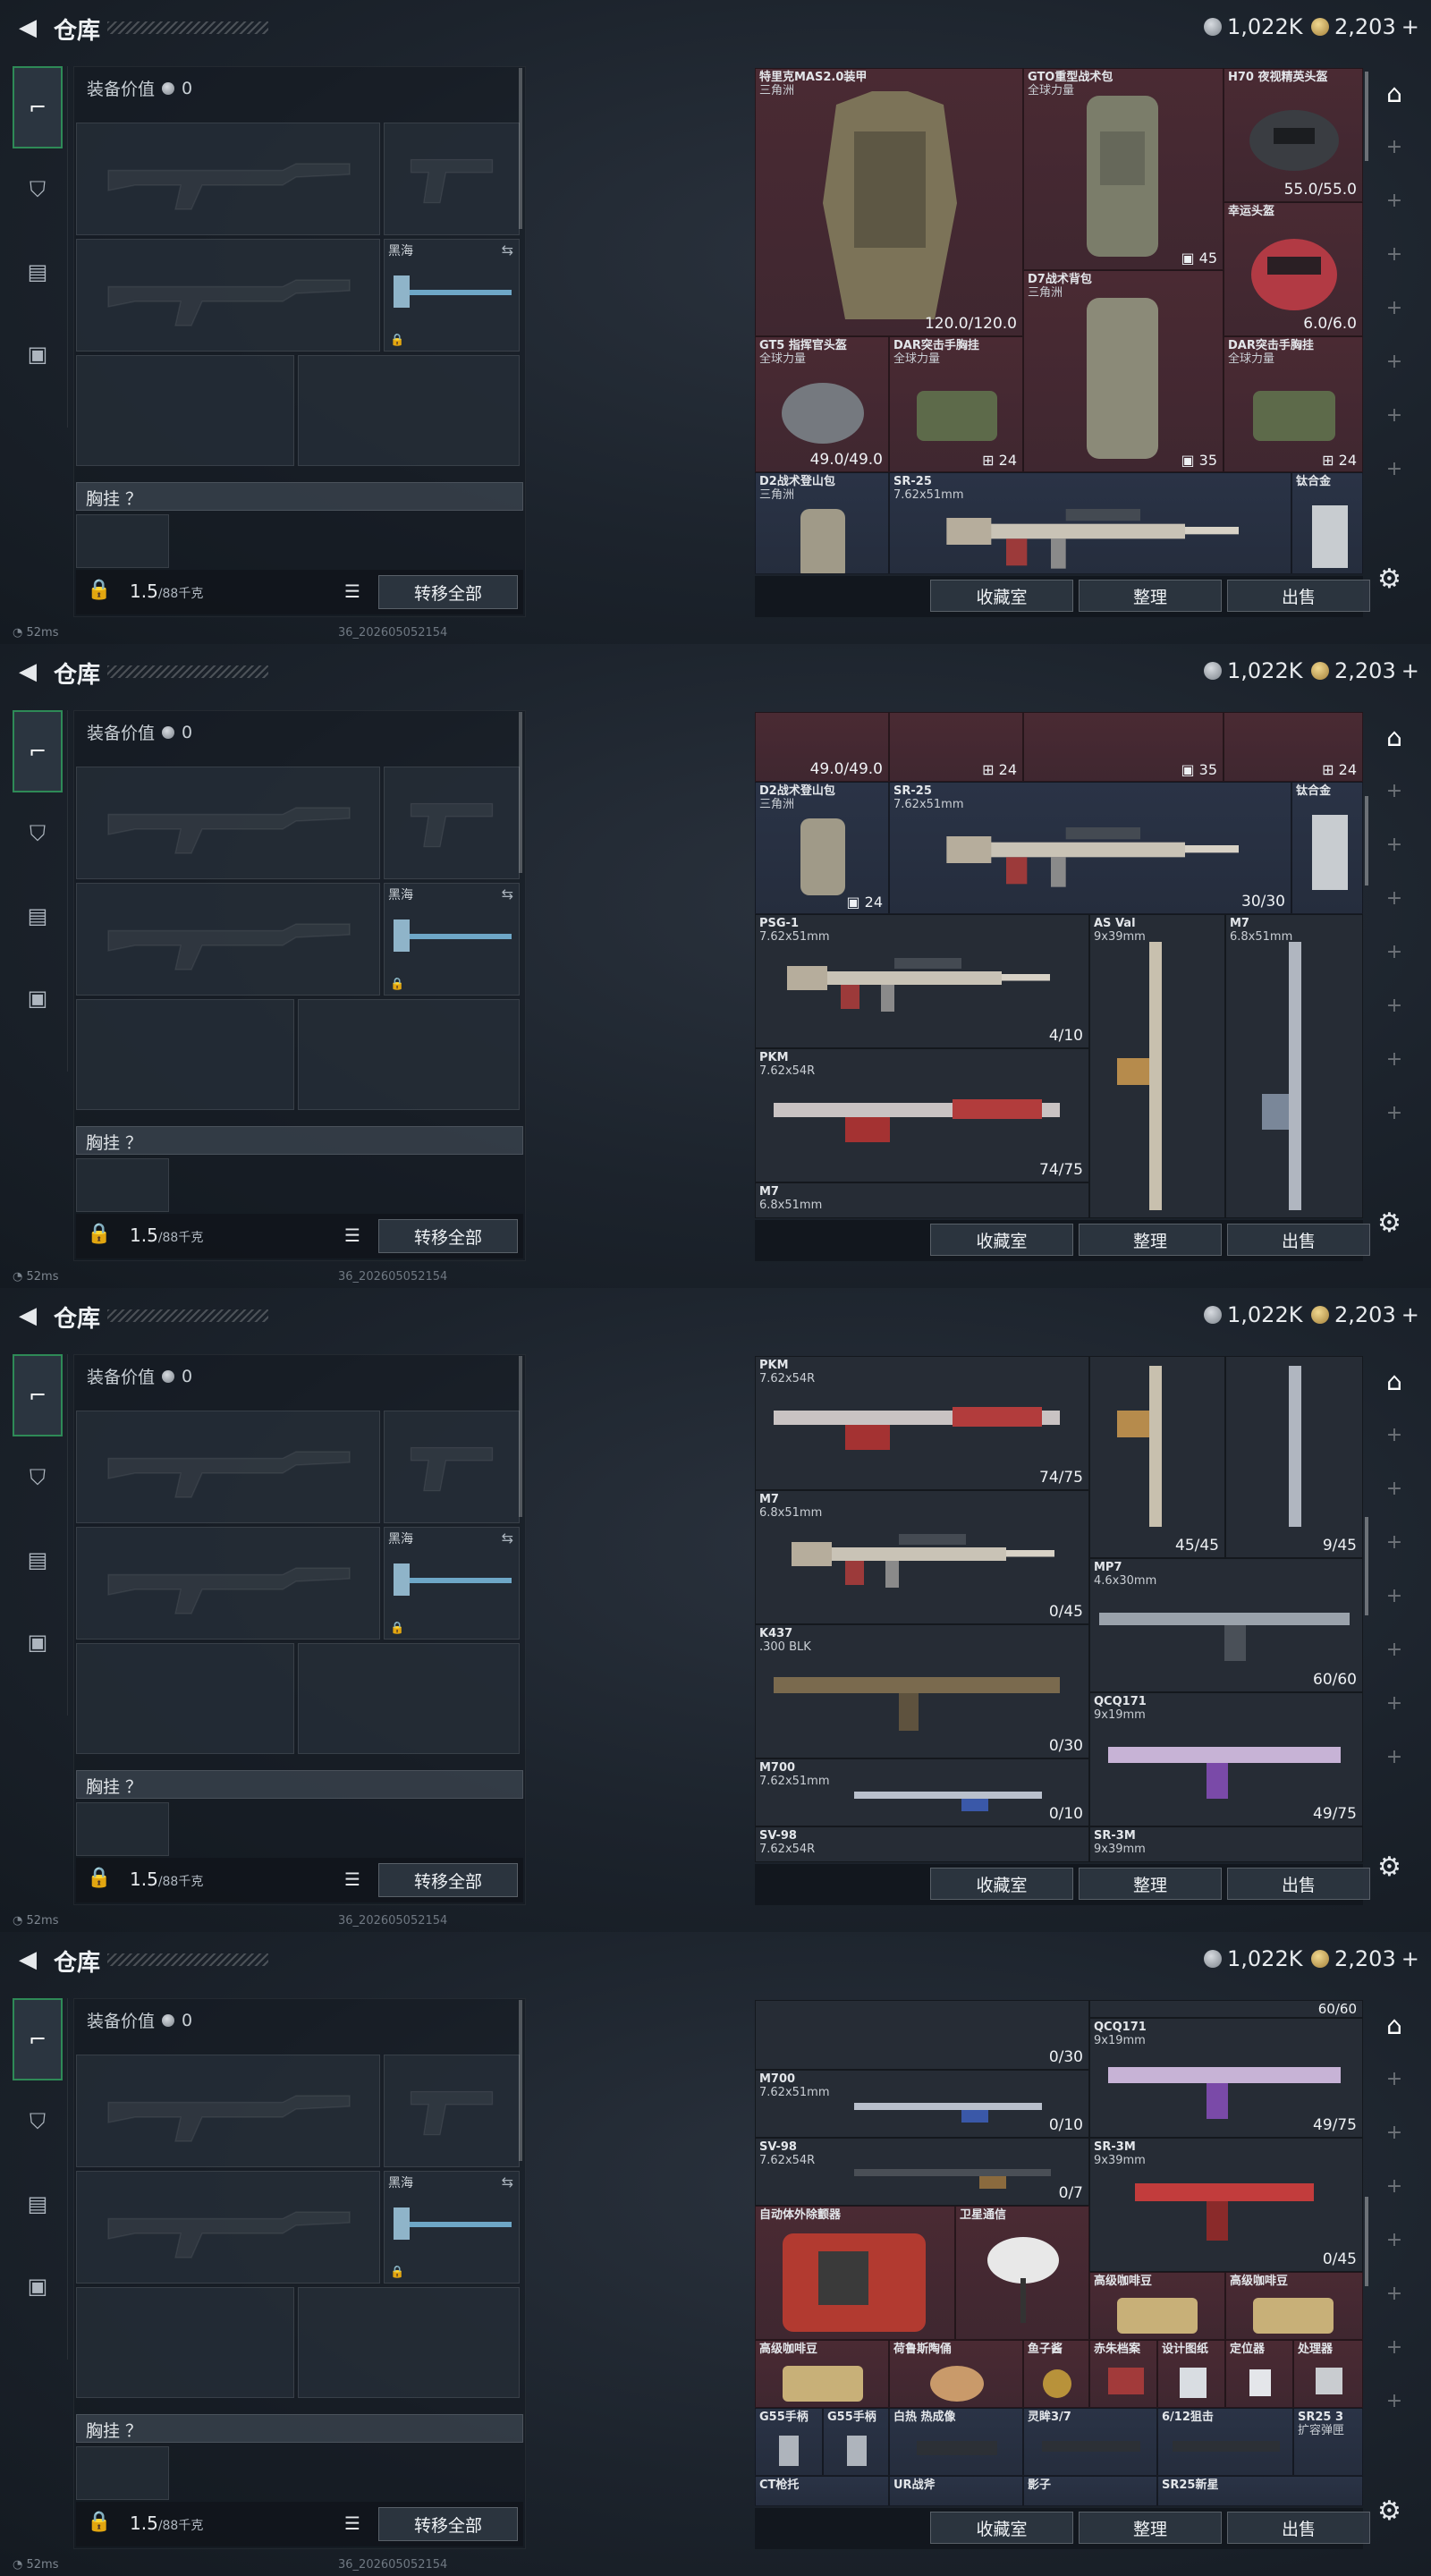  What do you see at coordinates (822, 404) in the screenshot?
I see `item-gt5-helmet: GT5 指挥官头盔 全球力量 49.0/49.0` at bounding box center [822, 404].